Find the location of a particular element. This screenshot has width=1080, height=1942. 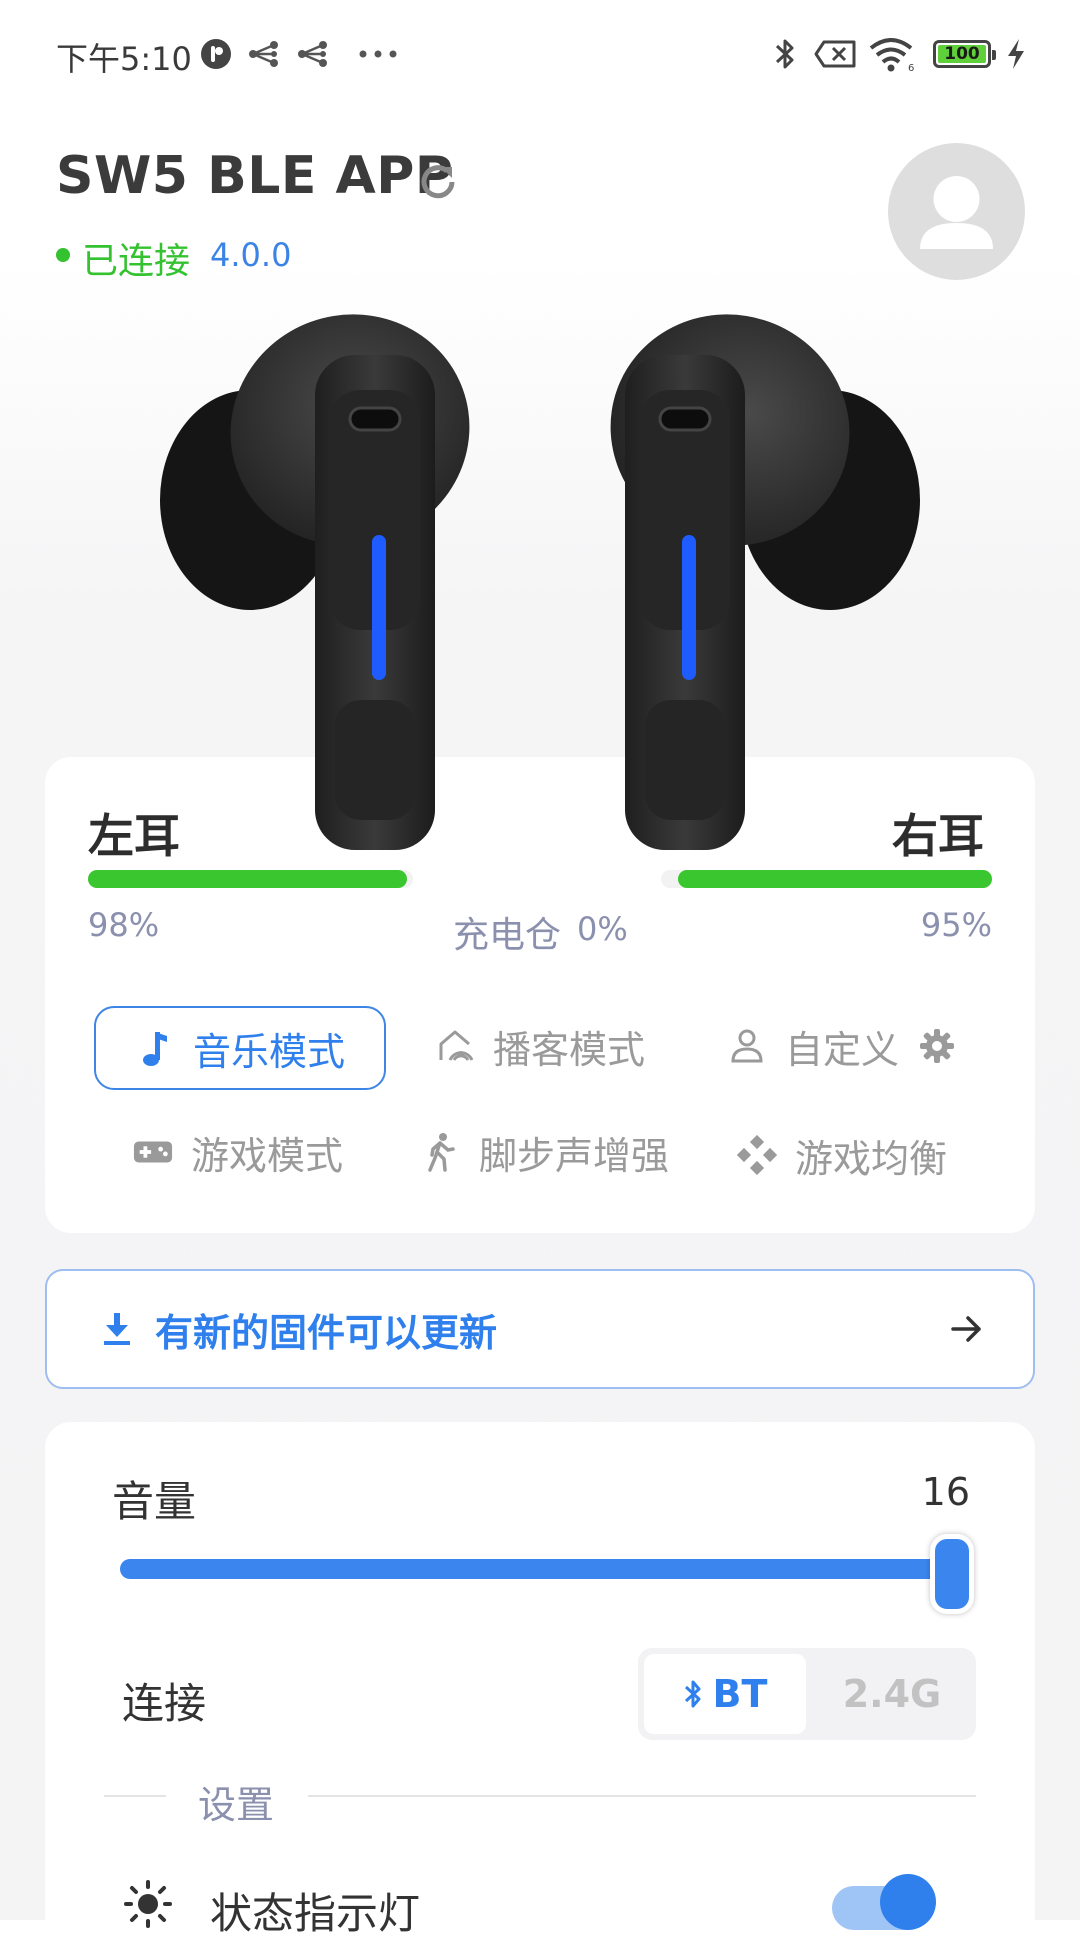

right-battery-bar is located at coordinates (826, 879).